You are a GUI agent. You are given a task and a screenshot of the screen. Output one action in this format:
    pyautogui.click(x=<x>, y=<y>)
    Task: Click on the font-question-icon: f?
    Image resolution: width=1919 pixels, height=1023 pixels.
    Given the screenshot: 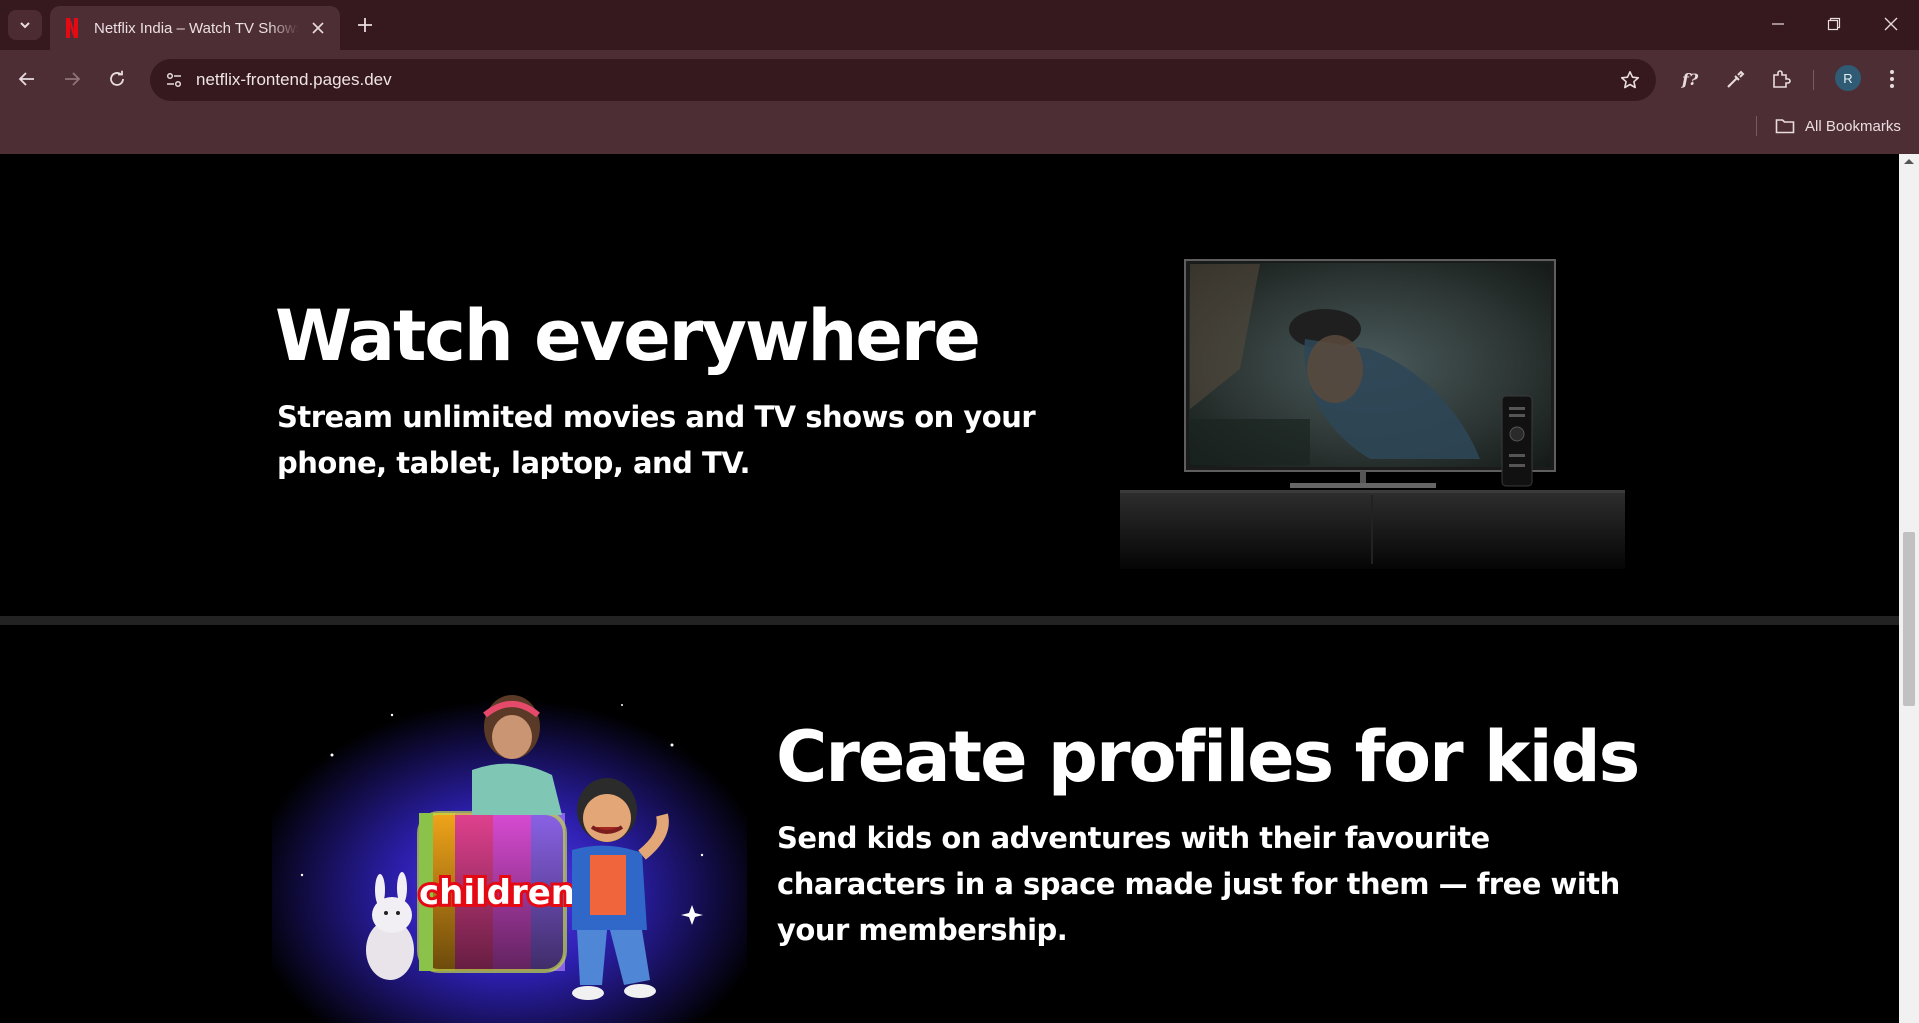 What is the action you would take?
    pyautogui.click(x=1690, y=79)
    